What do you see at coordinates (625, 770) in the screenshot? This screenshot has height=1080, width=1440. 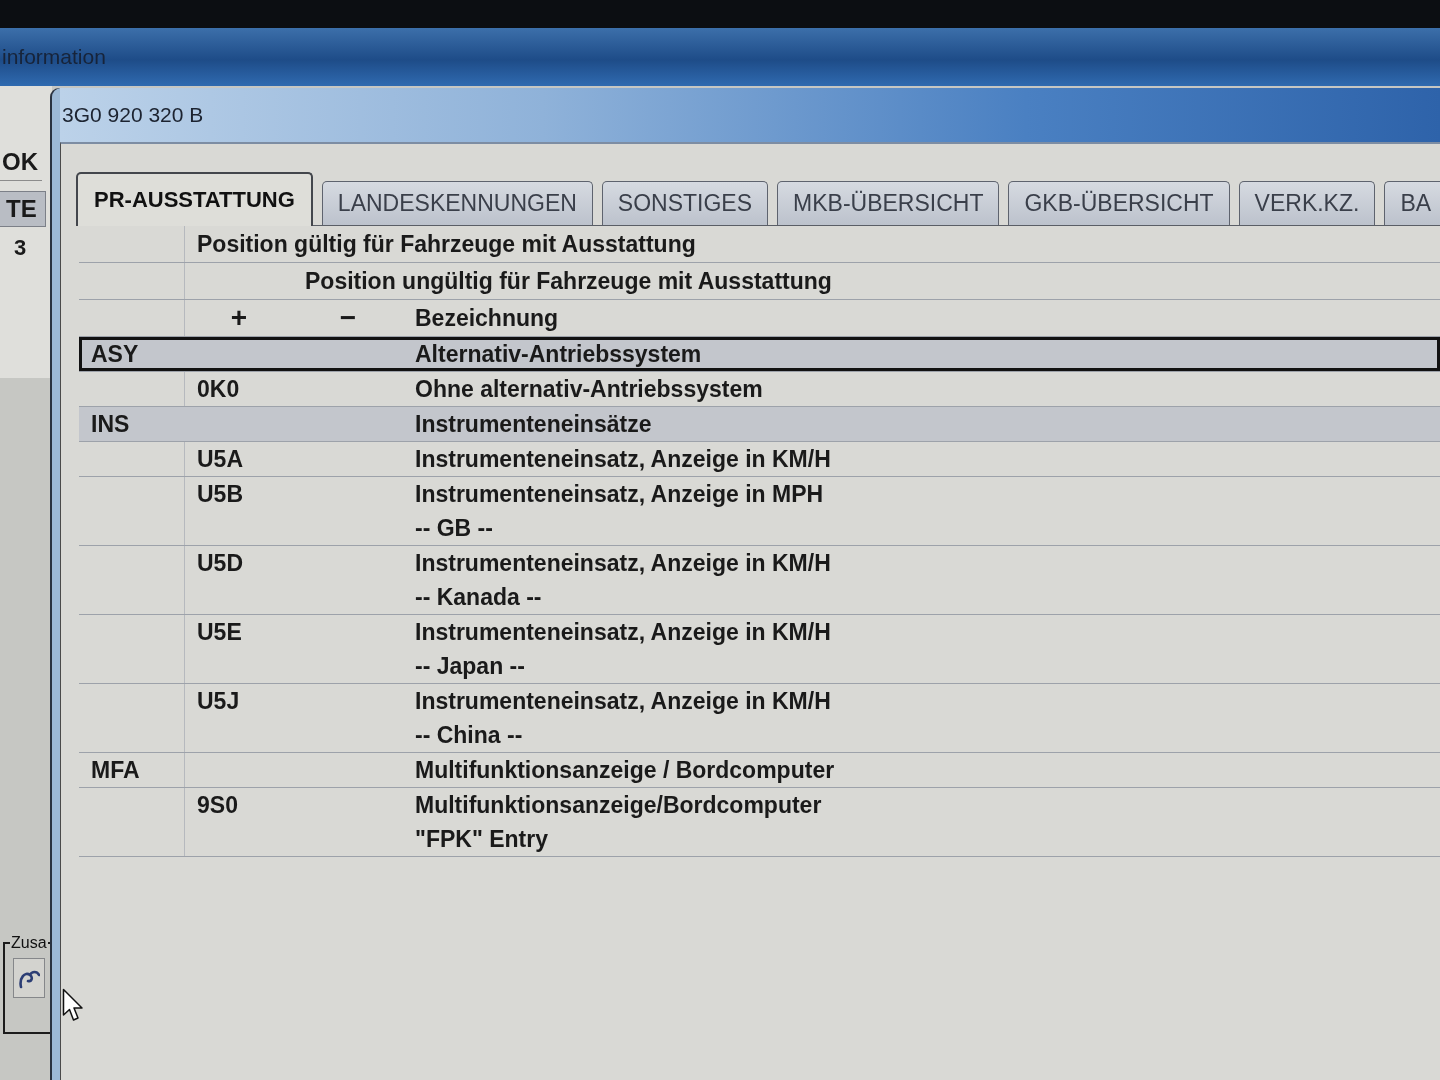 I see `description-text: Multifunktionsanzeige / Bordcomputer` at bounding box center [625, 770].